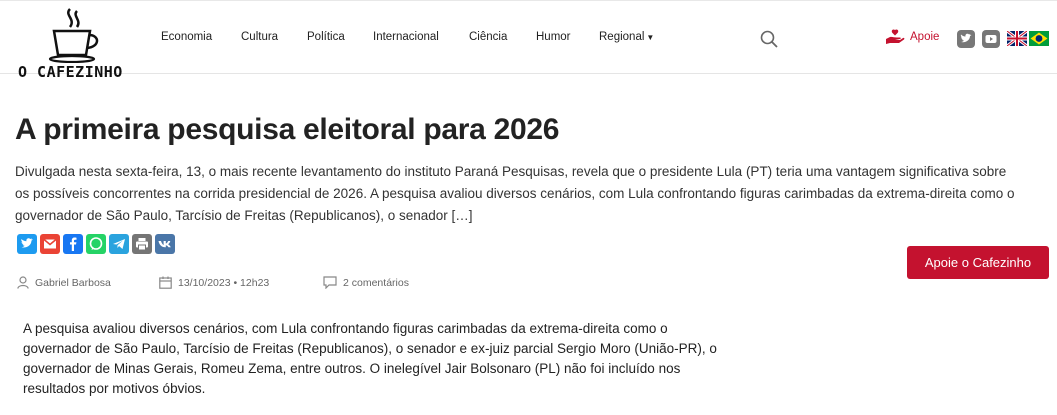  Describe the element at coordinates (1039, 38) in the screenshot. I see `brazil-flag-icon` at that location.